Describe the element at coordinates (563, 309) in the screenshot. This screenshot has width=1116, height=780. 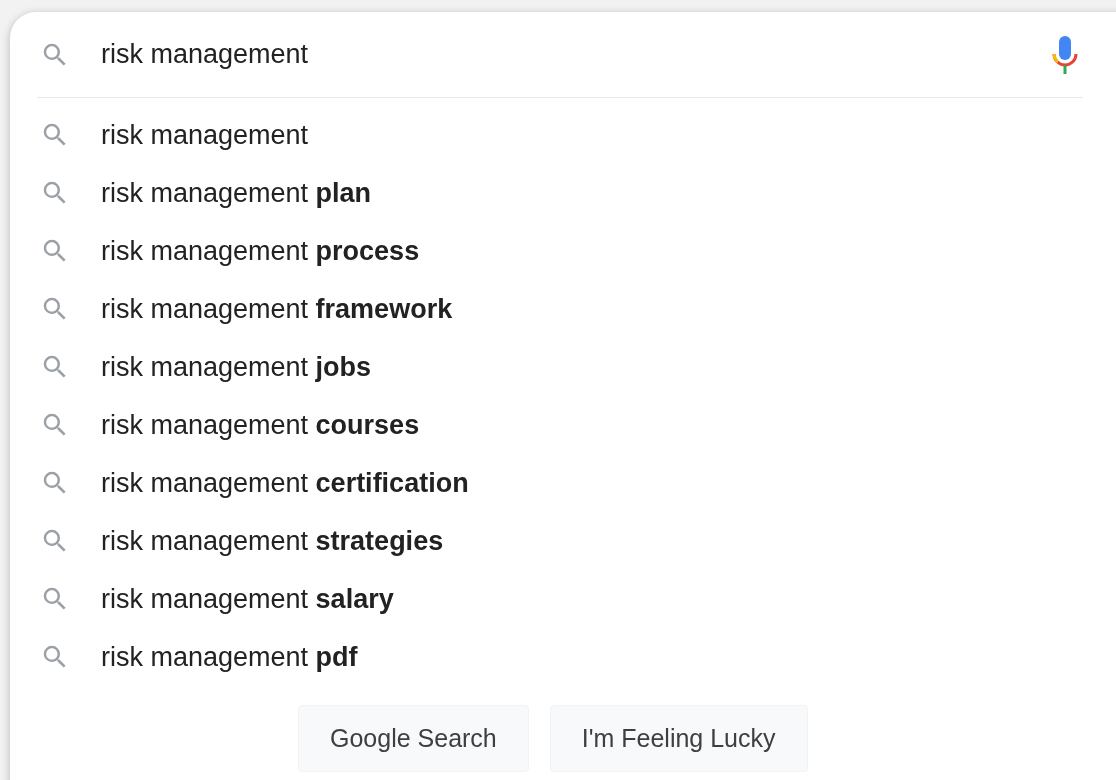
I see `suggestion-item: risk management framework` at that location.